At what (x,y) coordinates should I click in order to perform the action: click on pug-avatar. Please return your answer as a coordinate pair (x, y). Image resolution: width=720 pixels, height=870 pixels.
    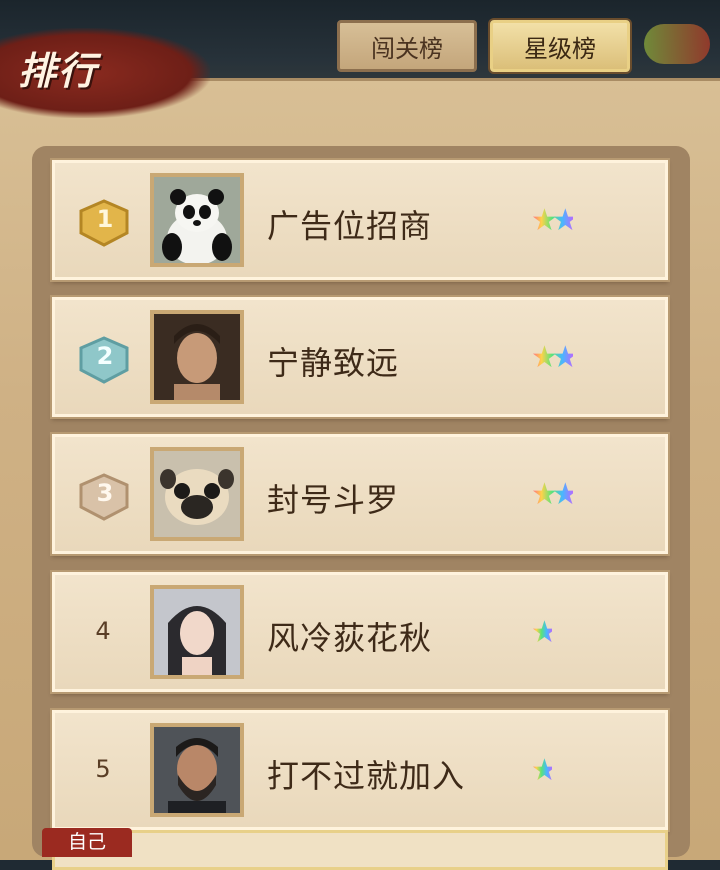
    Looking at the image, I should click on (197, 494).